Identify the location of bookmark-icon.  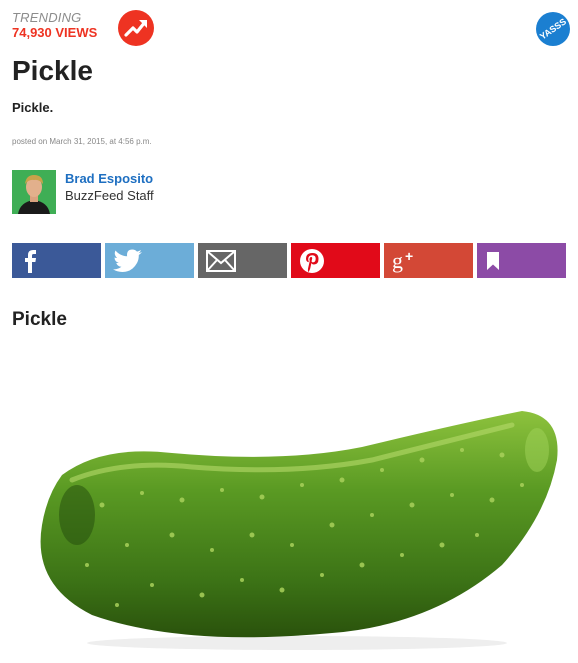
(493, 260).